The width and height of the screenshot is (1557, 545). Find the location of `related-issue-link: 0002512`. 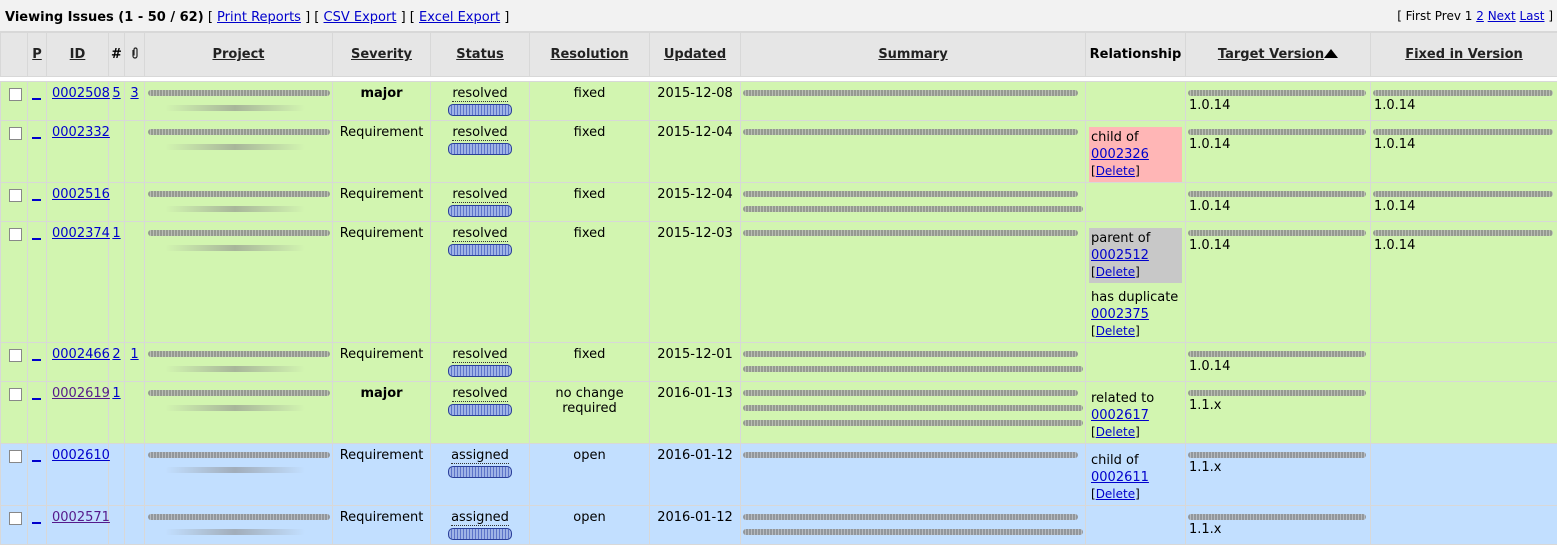

related-issue-link: 0002512 is located at coordinates (1120, 255).